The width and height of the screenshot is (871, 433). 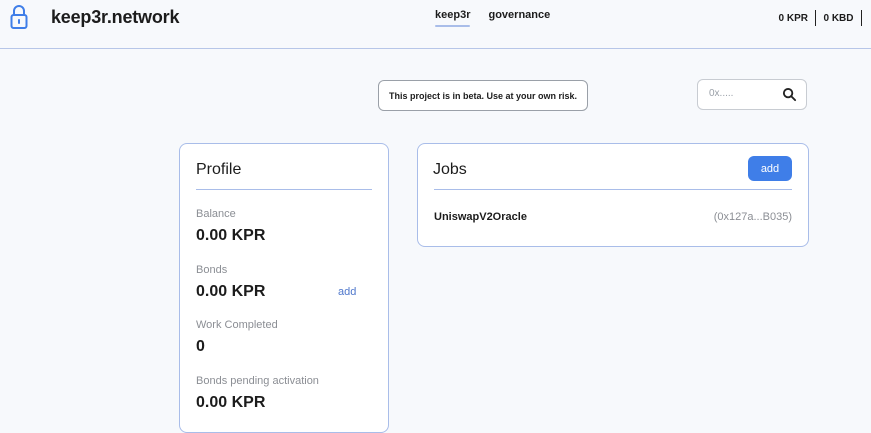 What do you see at coordinates (19, 17) in the screenshot?
I see `padlock-icon` at bounding box center [19, 17].